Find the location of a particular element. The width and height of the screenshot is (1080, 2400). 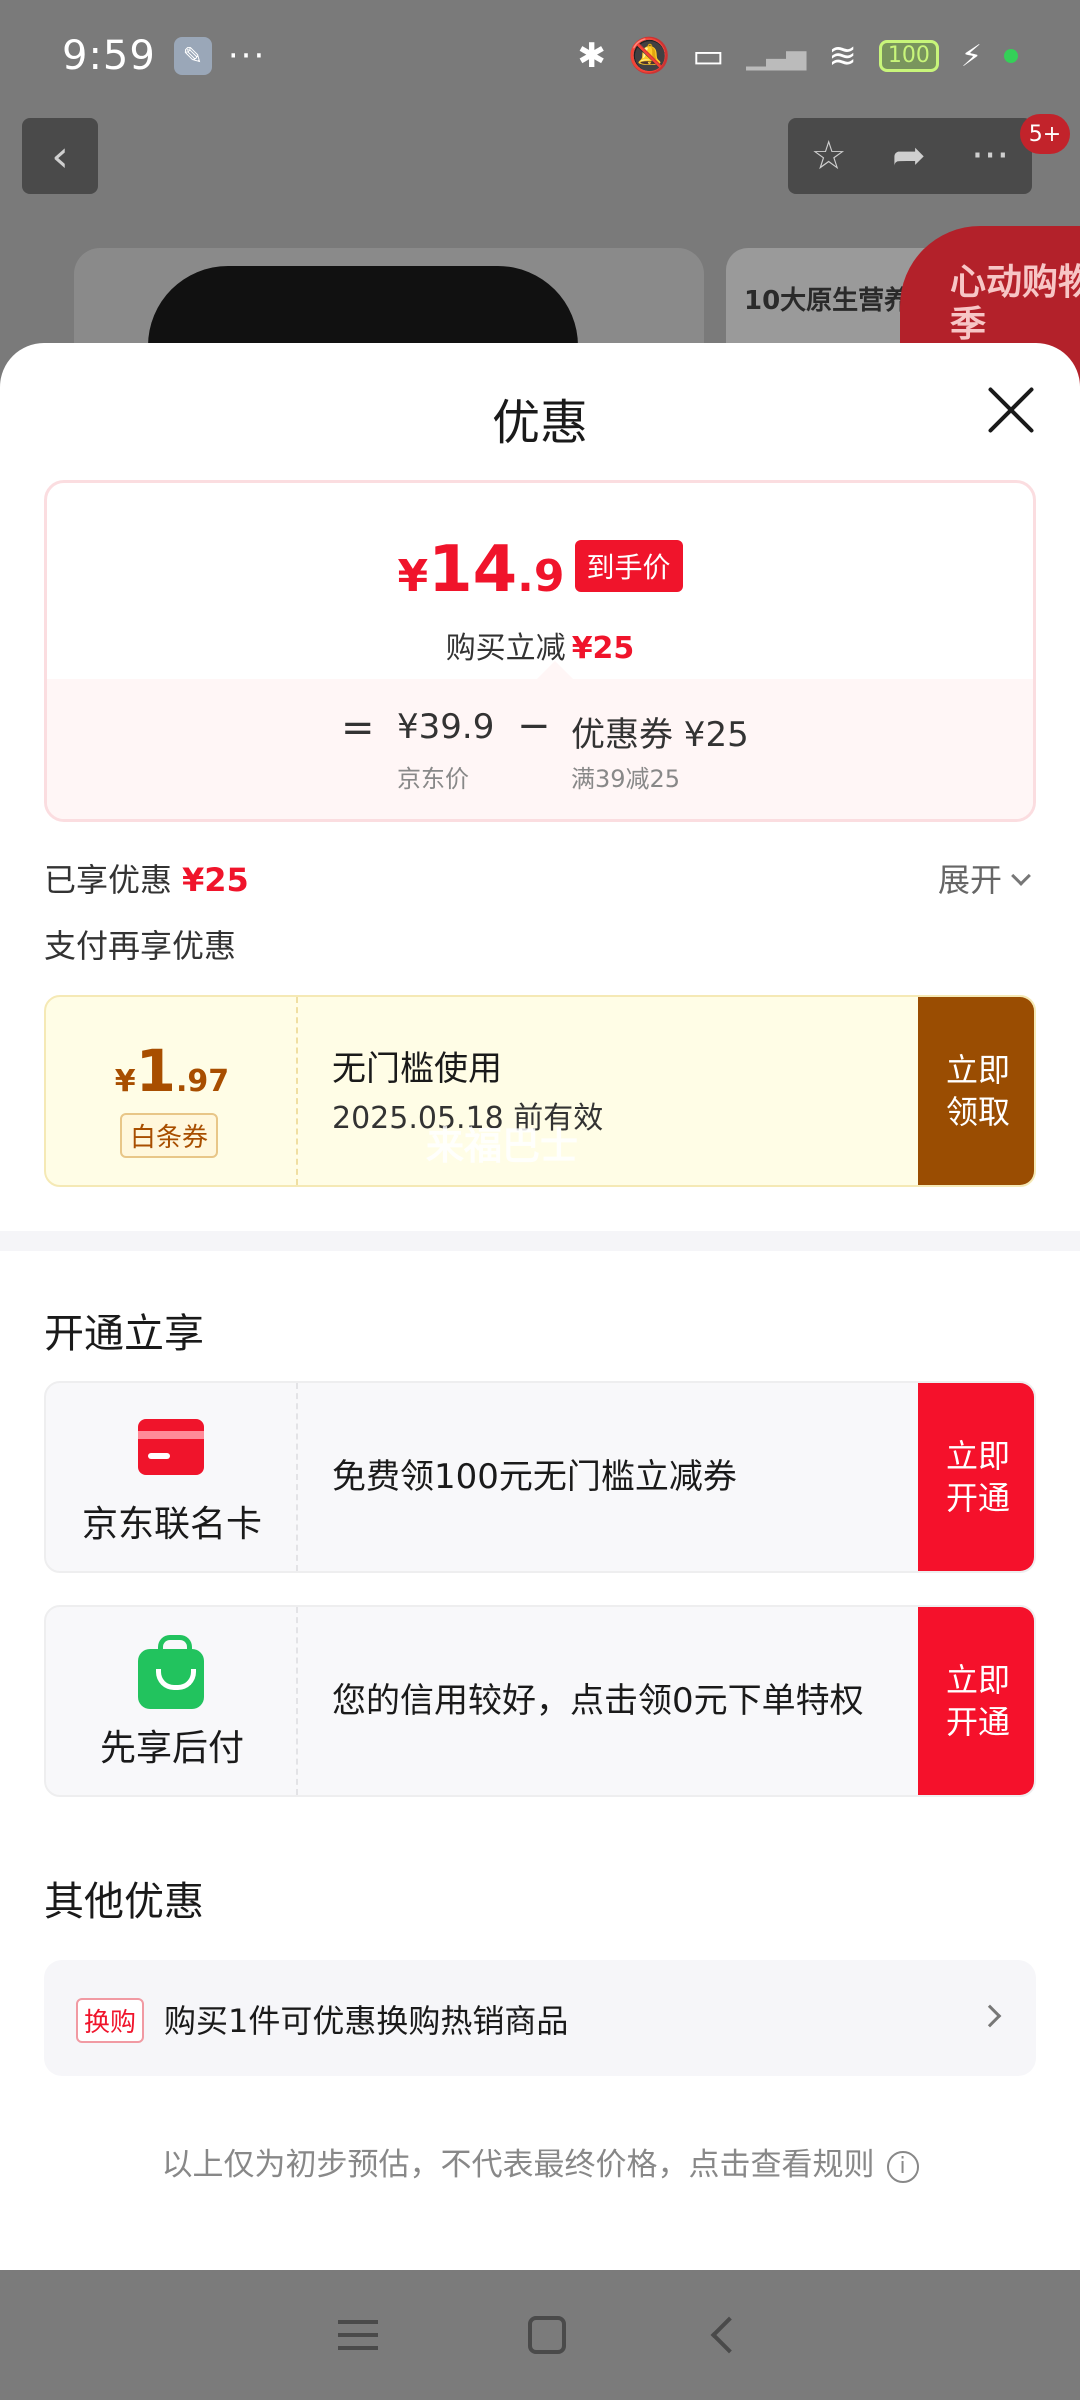

favorite-icon: ☆ is located at coordinates (829, 156).